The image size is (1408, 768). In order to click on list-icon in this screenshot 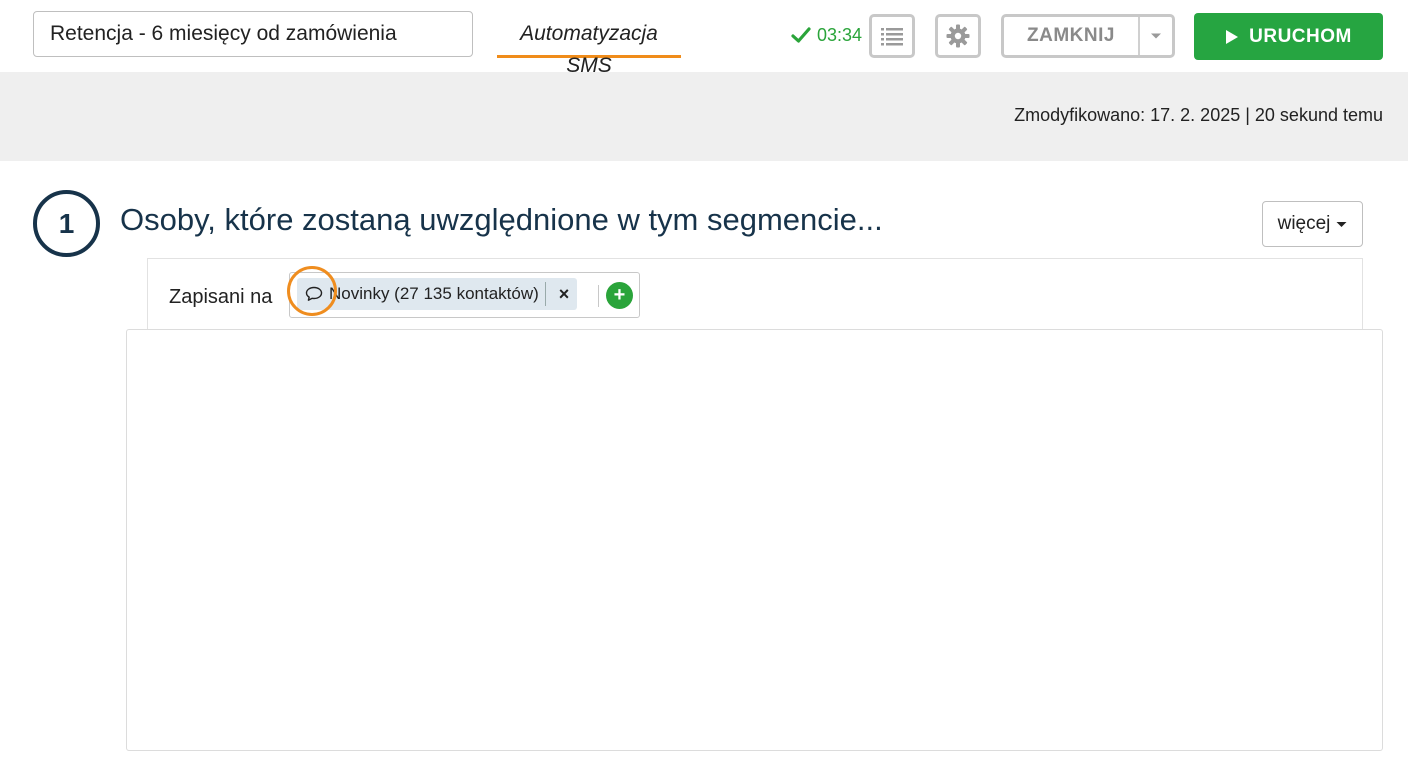, I will do `click(892, 37)`.